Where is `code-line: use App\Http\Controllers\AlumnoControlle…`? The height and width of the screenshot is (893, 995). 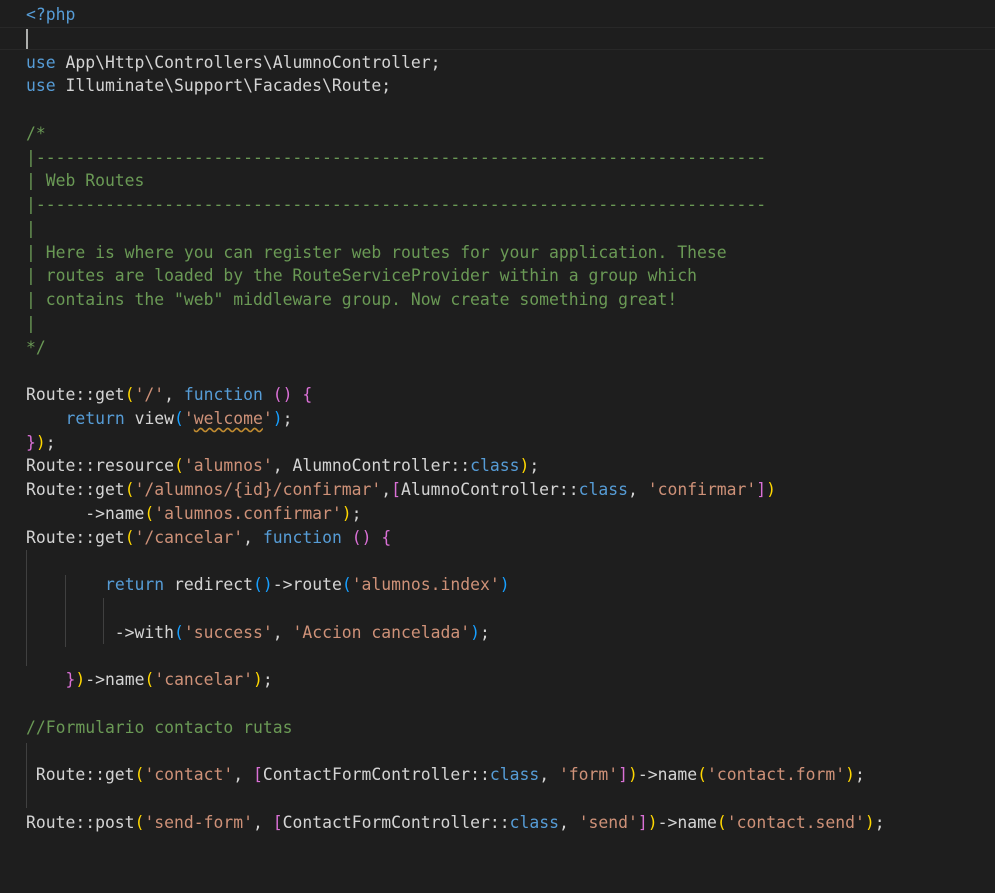
code-line: use App\Http\Controllers\AlumnoControlle… is located at coordinates (506, 63).